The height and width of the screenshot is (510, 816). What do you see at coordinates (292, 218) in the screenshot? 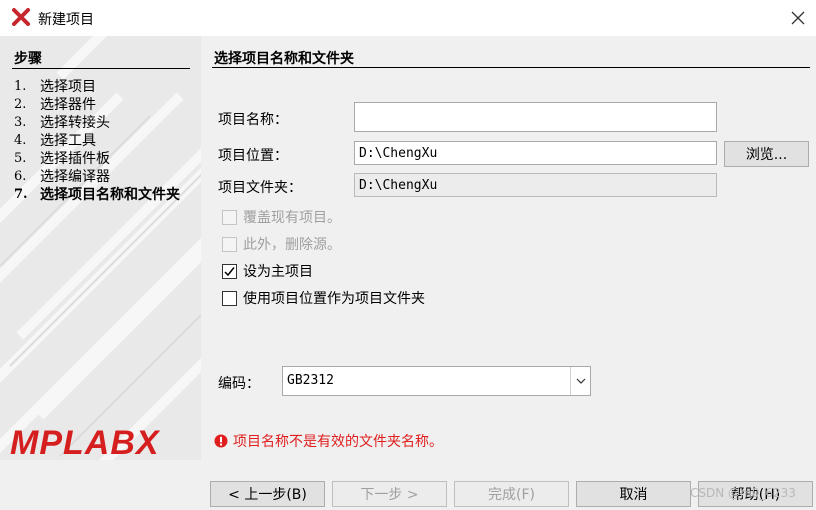
I see `checkbox-label: 覆盖现有项目。` at bounding box center [292, 218].